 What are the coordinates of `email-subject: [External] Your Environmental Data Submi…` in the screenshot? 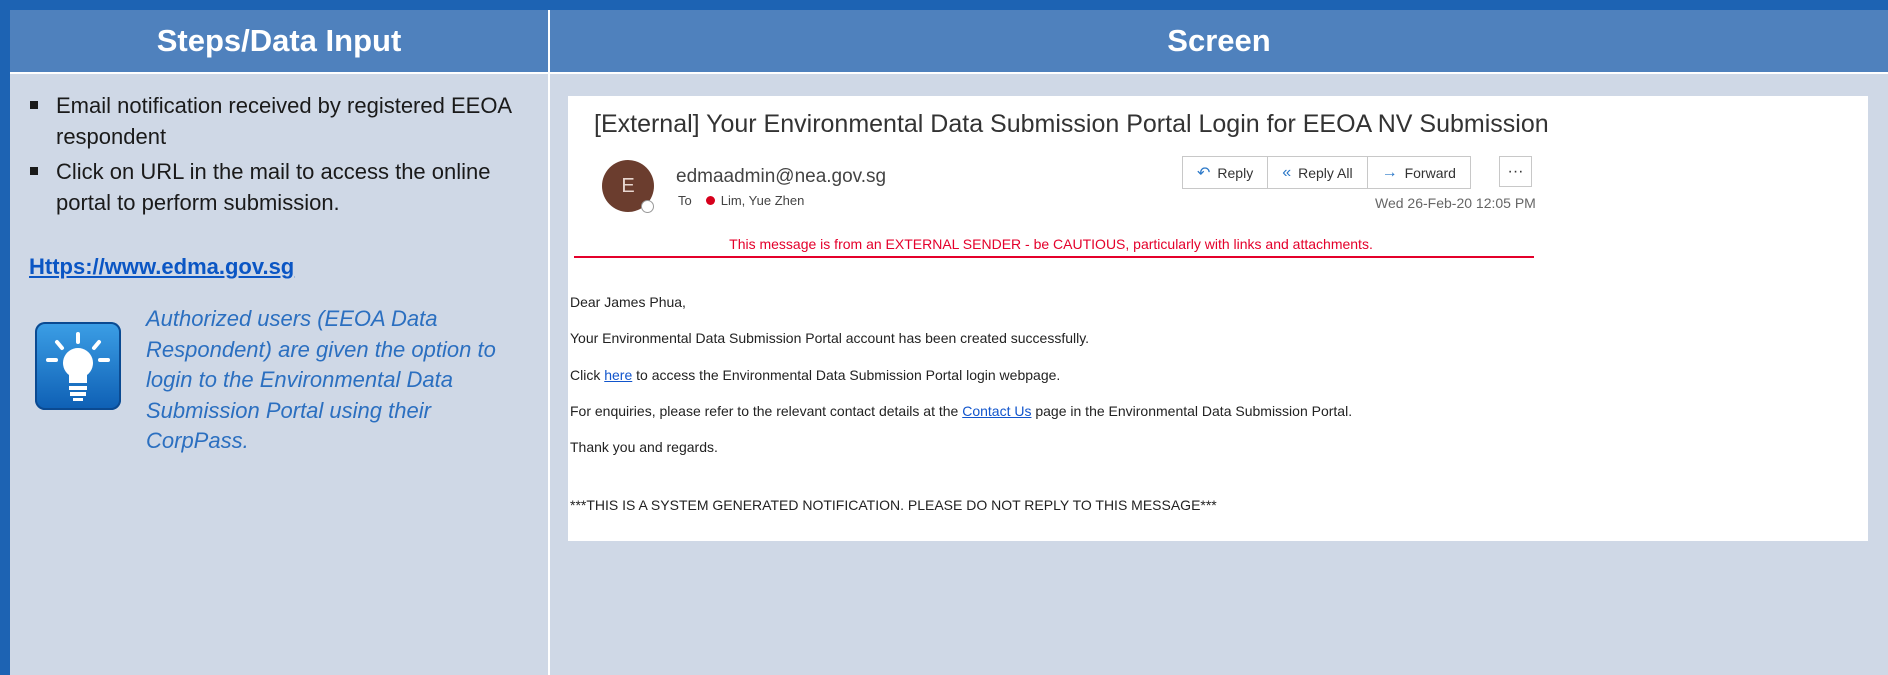 It's located at (1071, 124).